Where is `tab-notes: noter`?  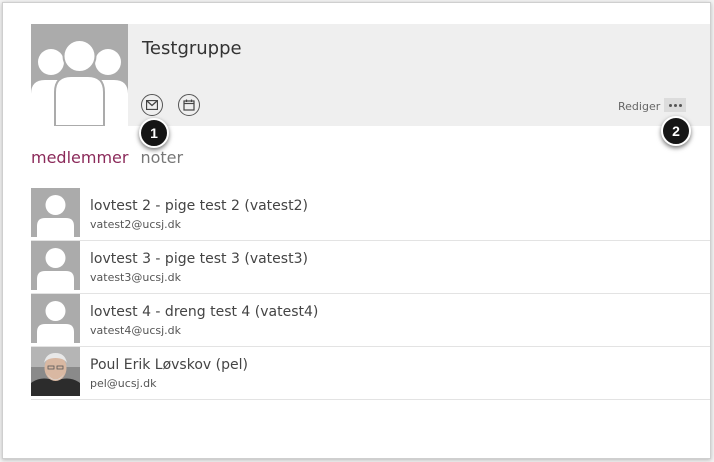 tab-notes: noter is located at coordinates (161, 157).